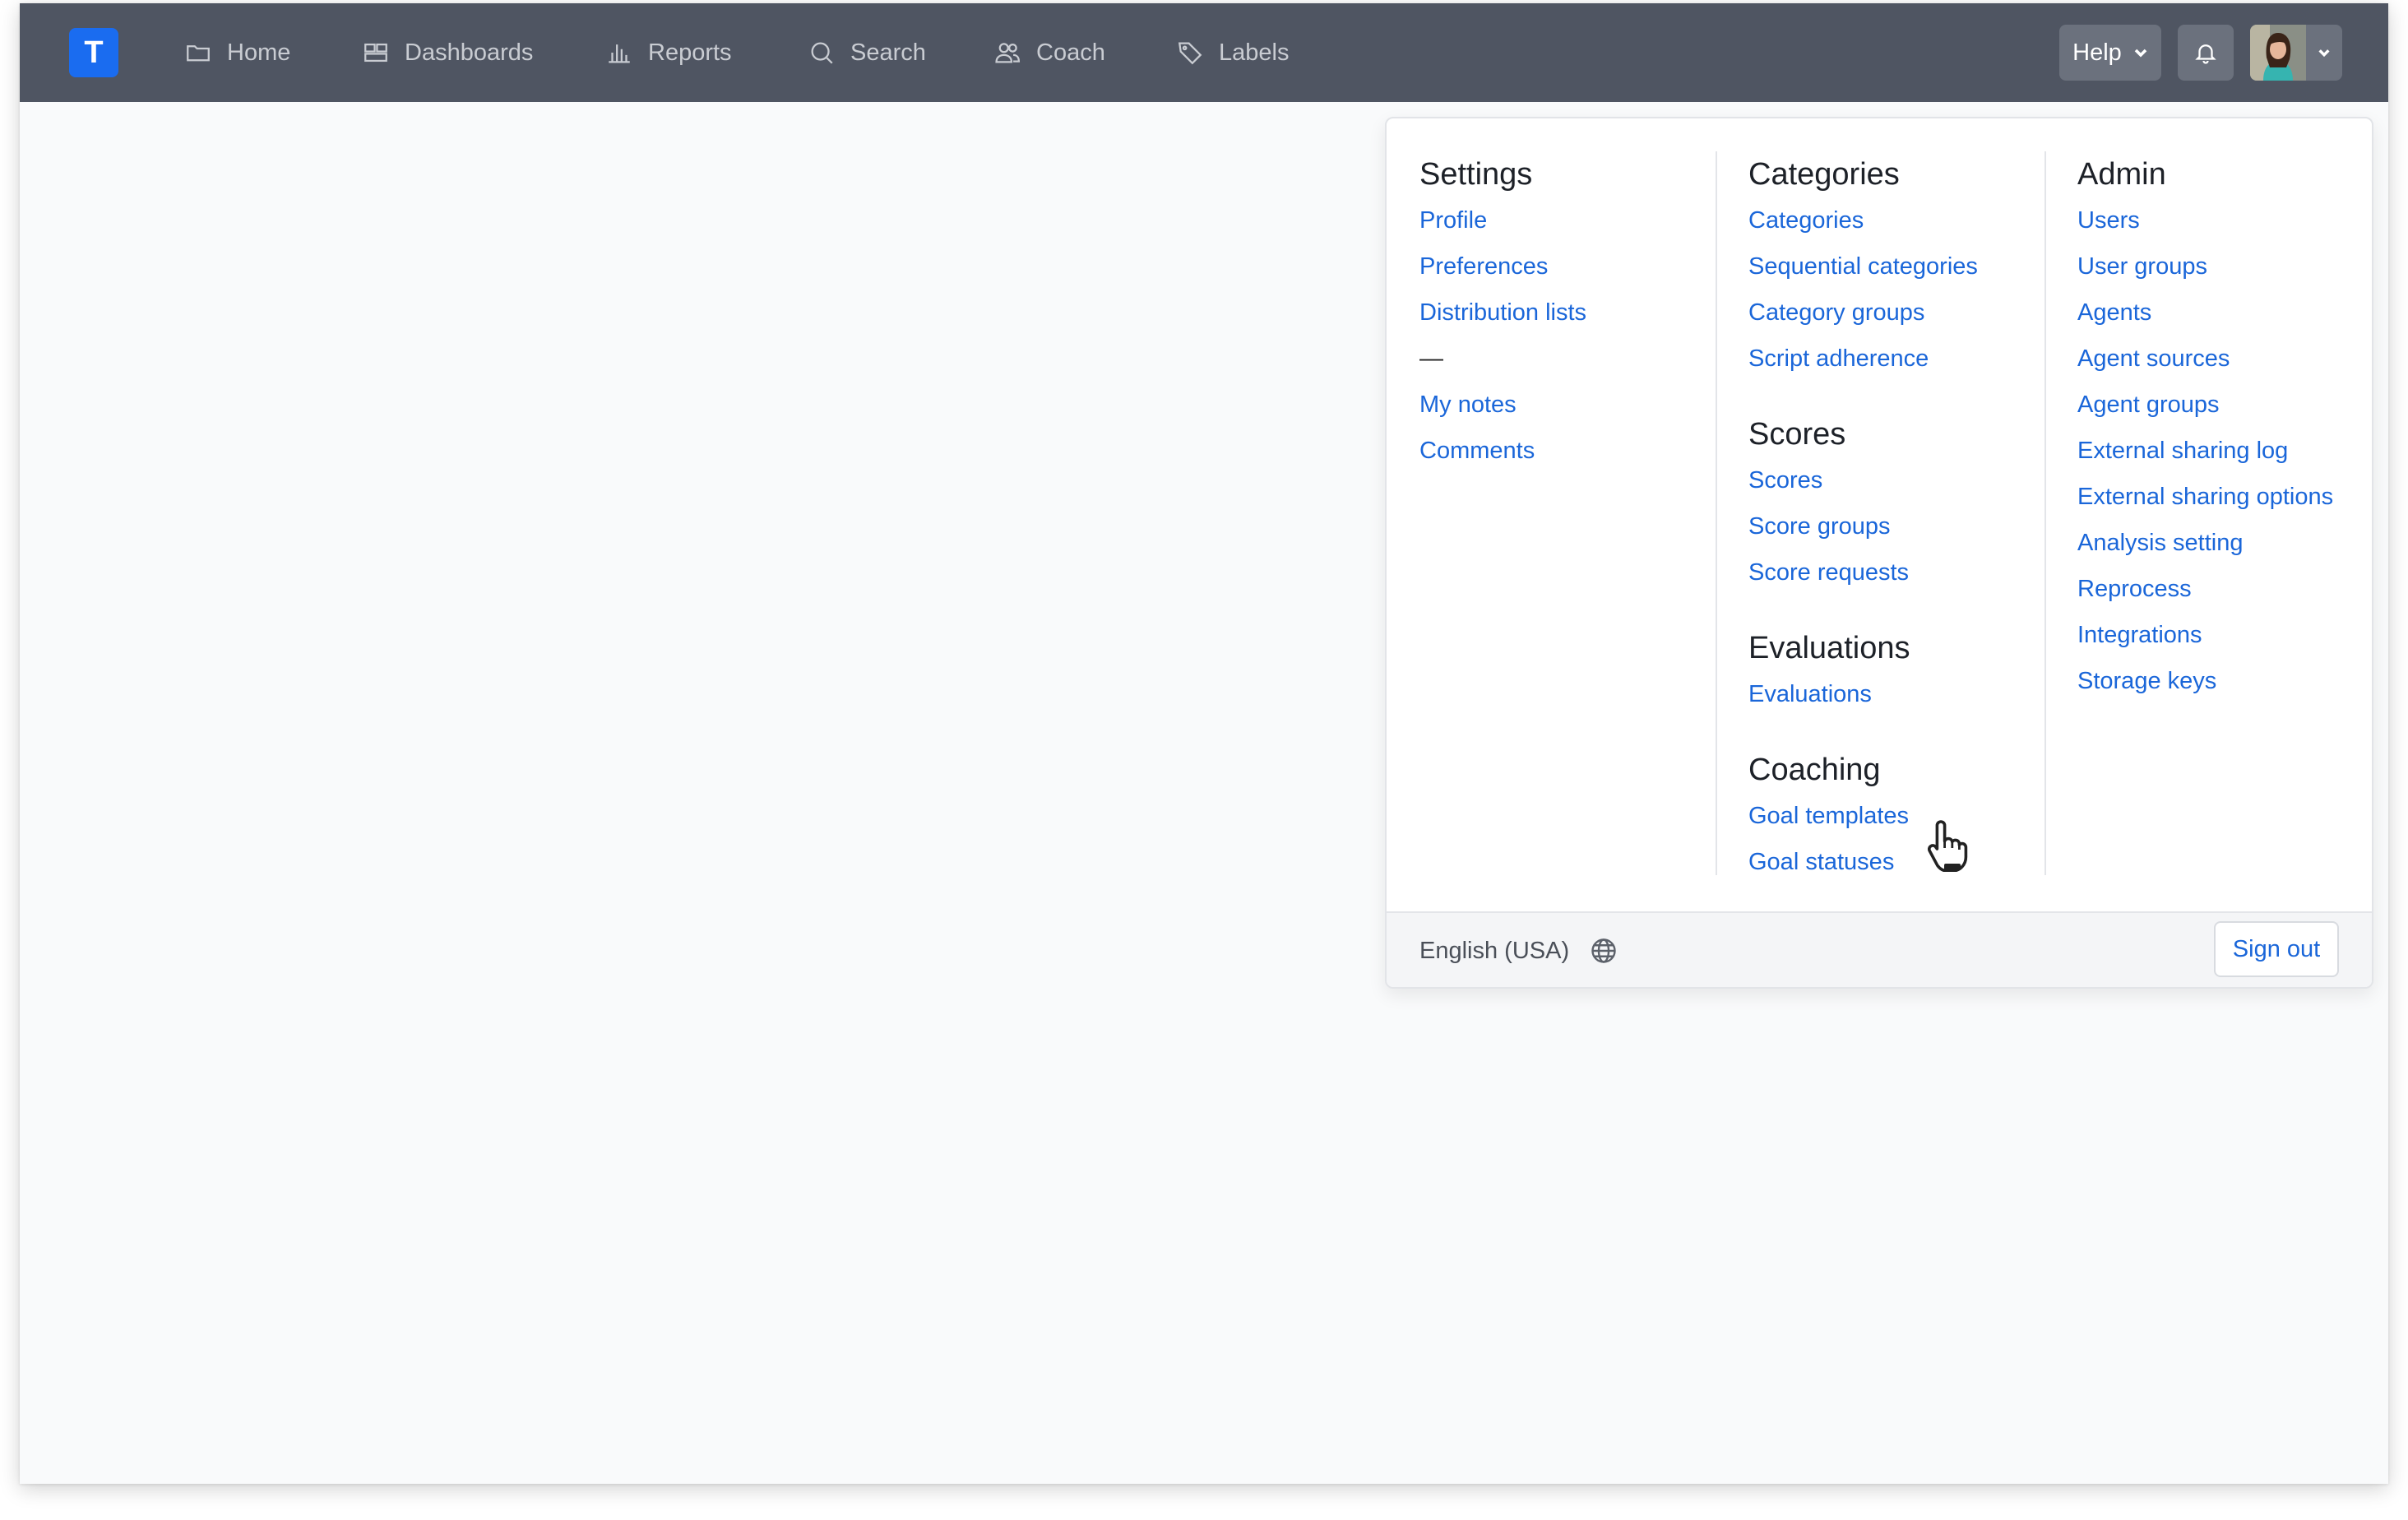  Describe the element at coordinates (1863, 572) in the screenshot. I see `menu-link-score-requests: Score requests` at that location.